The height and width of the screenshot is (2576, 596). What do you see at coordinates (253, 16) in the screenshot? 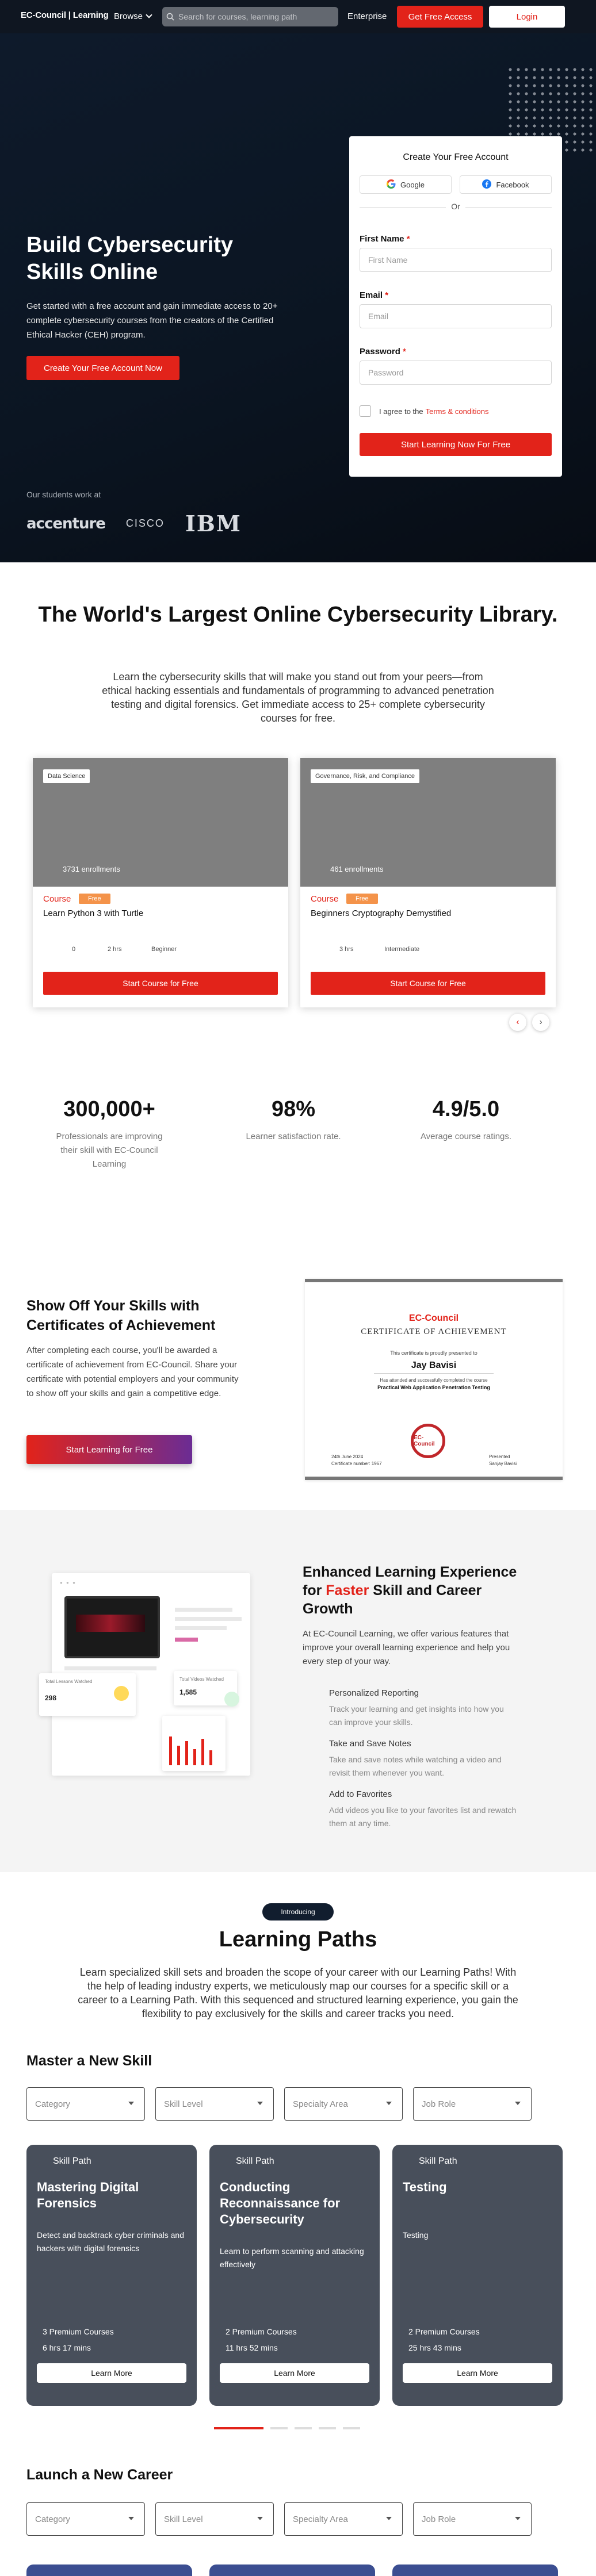
I see `search-input` at bounding box center [253, 16].